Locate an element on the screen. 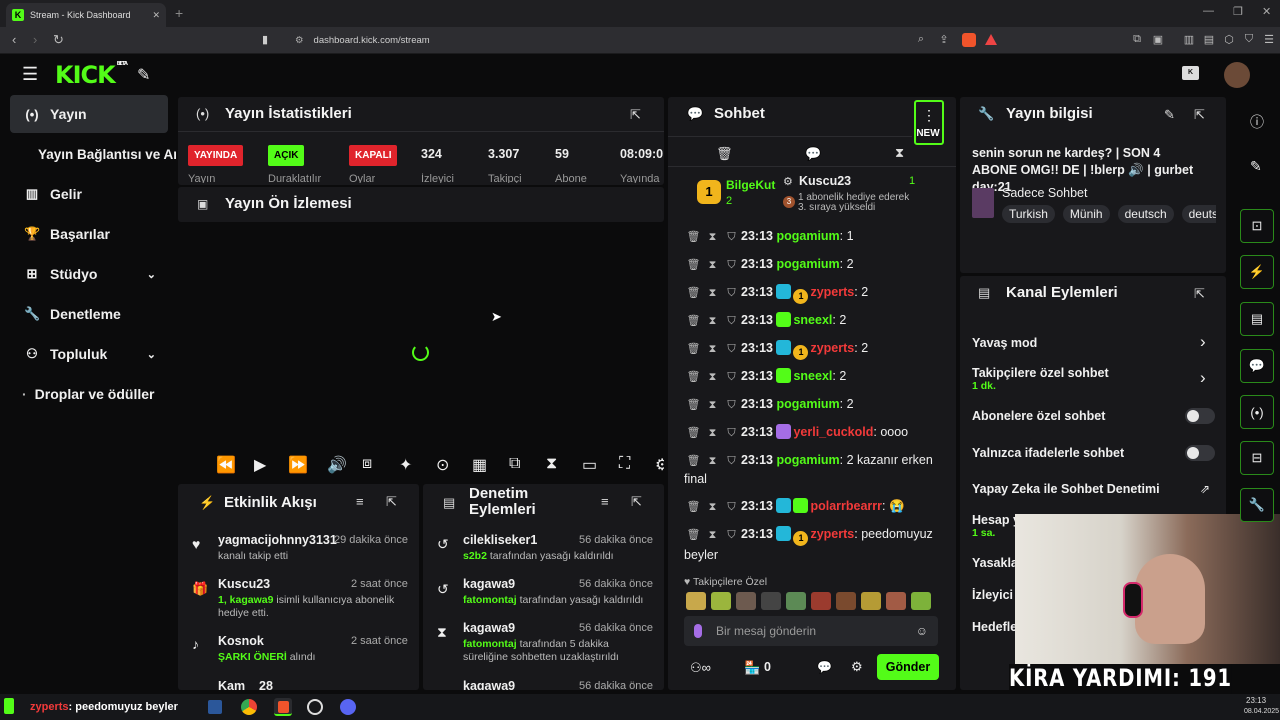 The width and height of the screenshot is (1280, 720). close-tab-icon: ✕ is located at coordinates (156, 15).